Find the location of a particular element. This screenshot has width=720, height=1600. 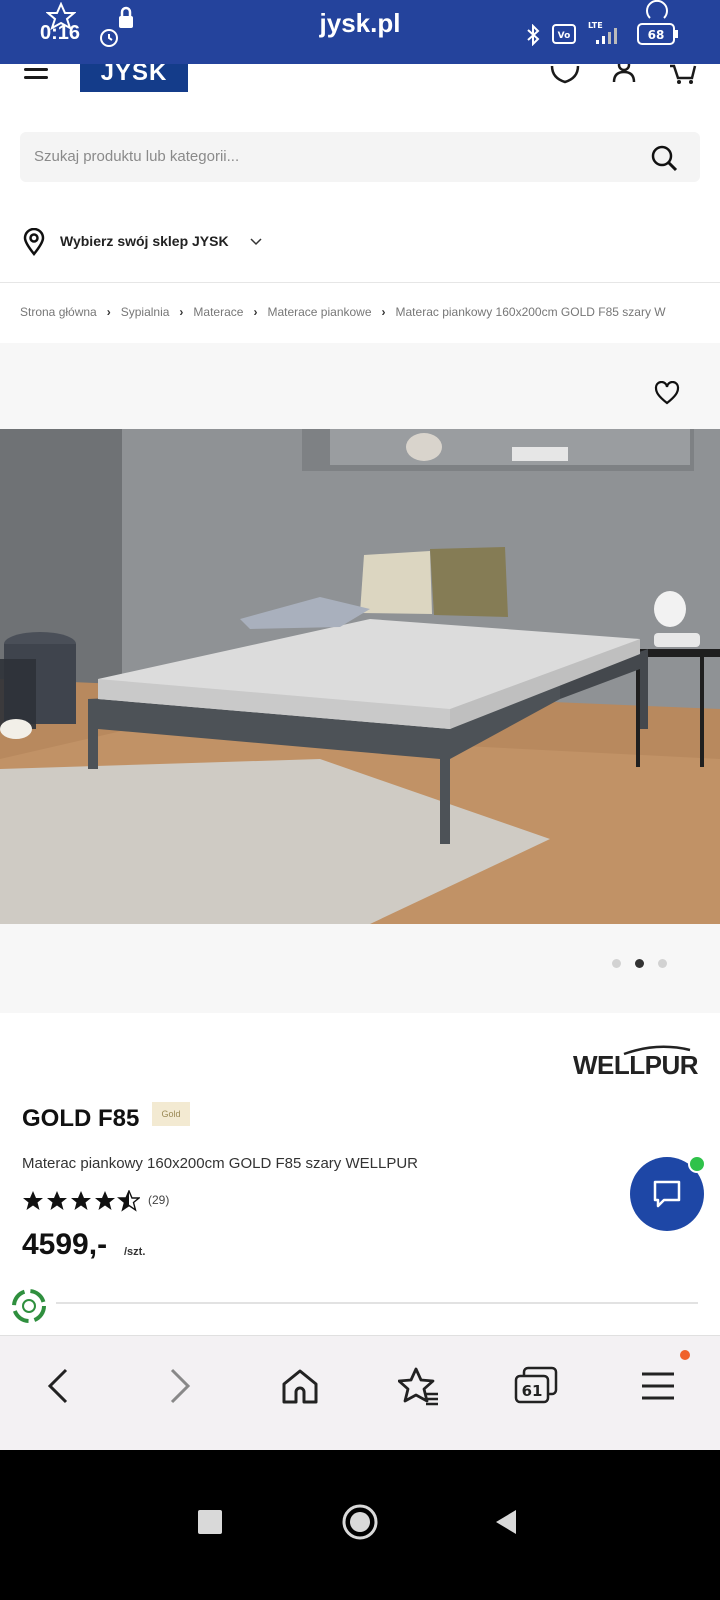

svg-text: Vo is located at coordinates (564, 36).